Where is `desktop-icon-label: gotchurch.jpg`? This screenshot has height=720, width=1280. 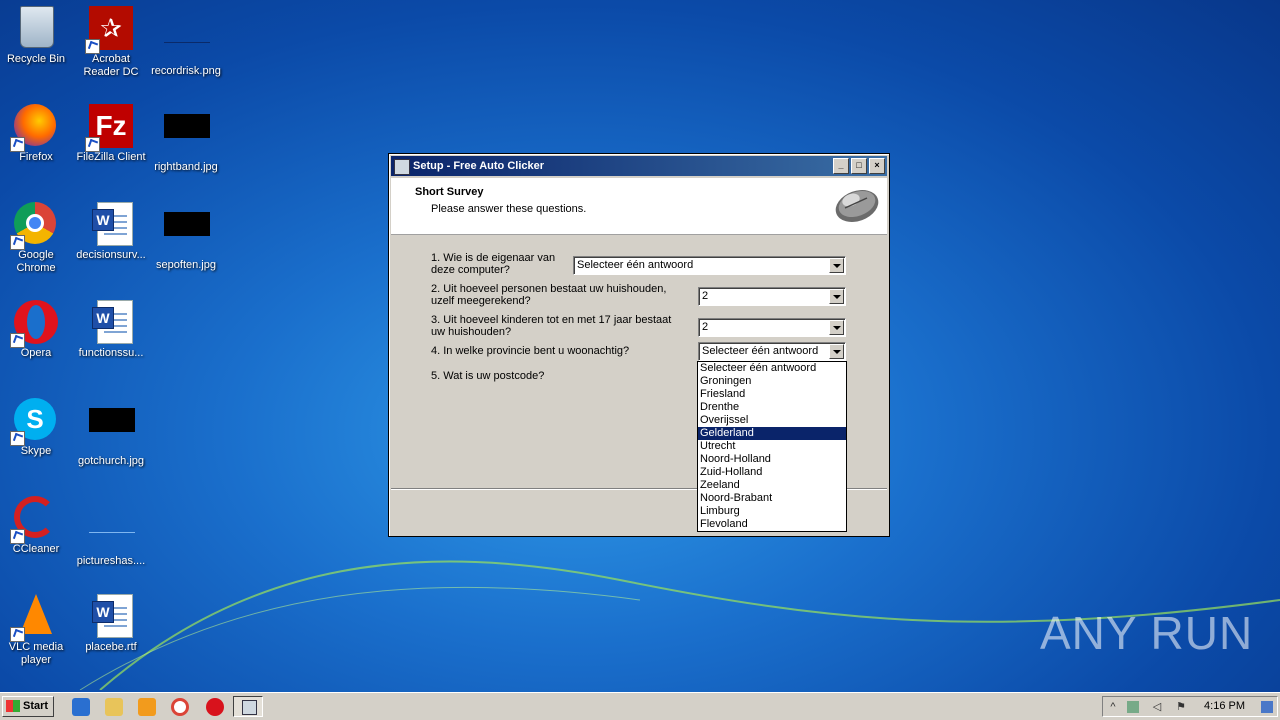 desktop-icon-label: gotchurch.jpg is located at coordinates (111, 461).